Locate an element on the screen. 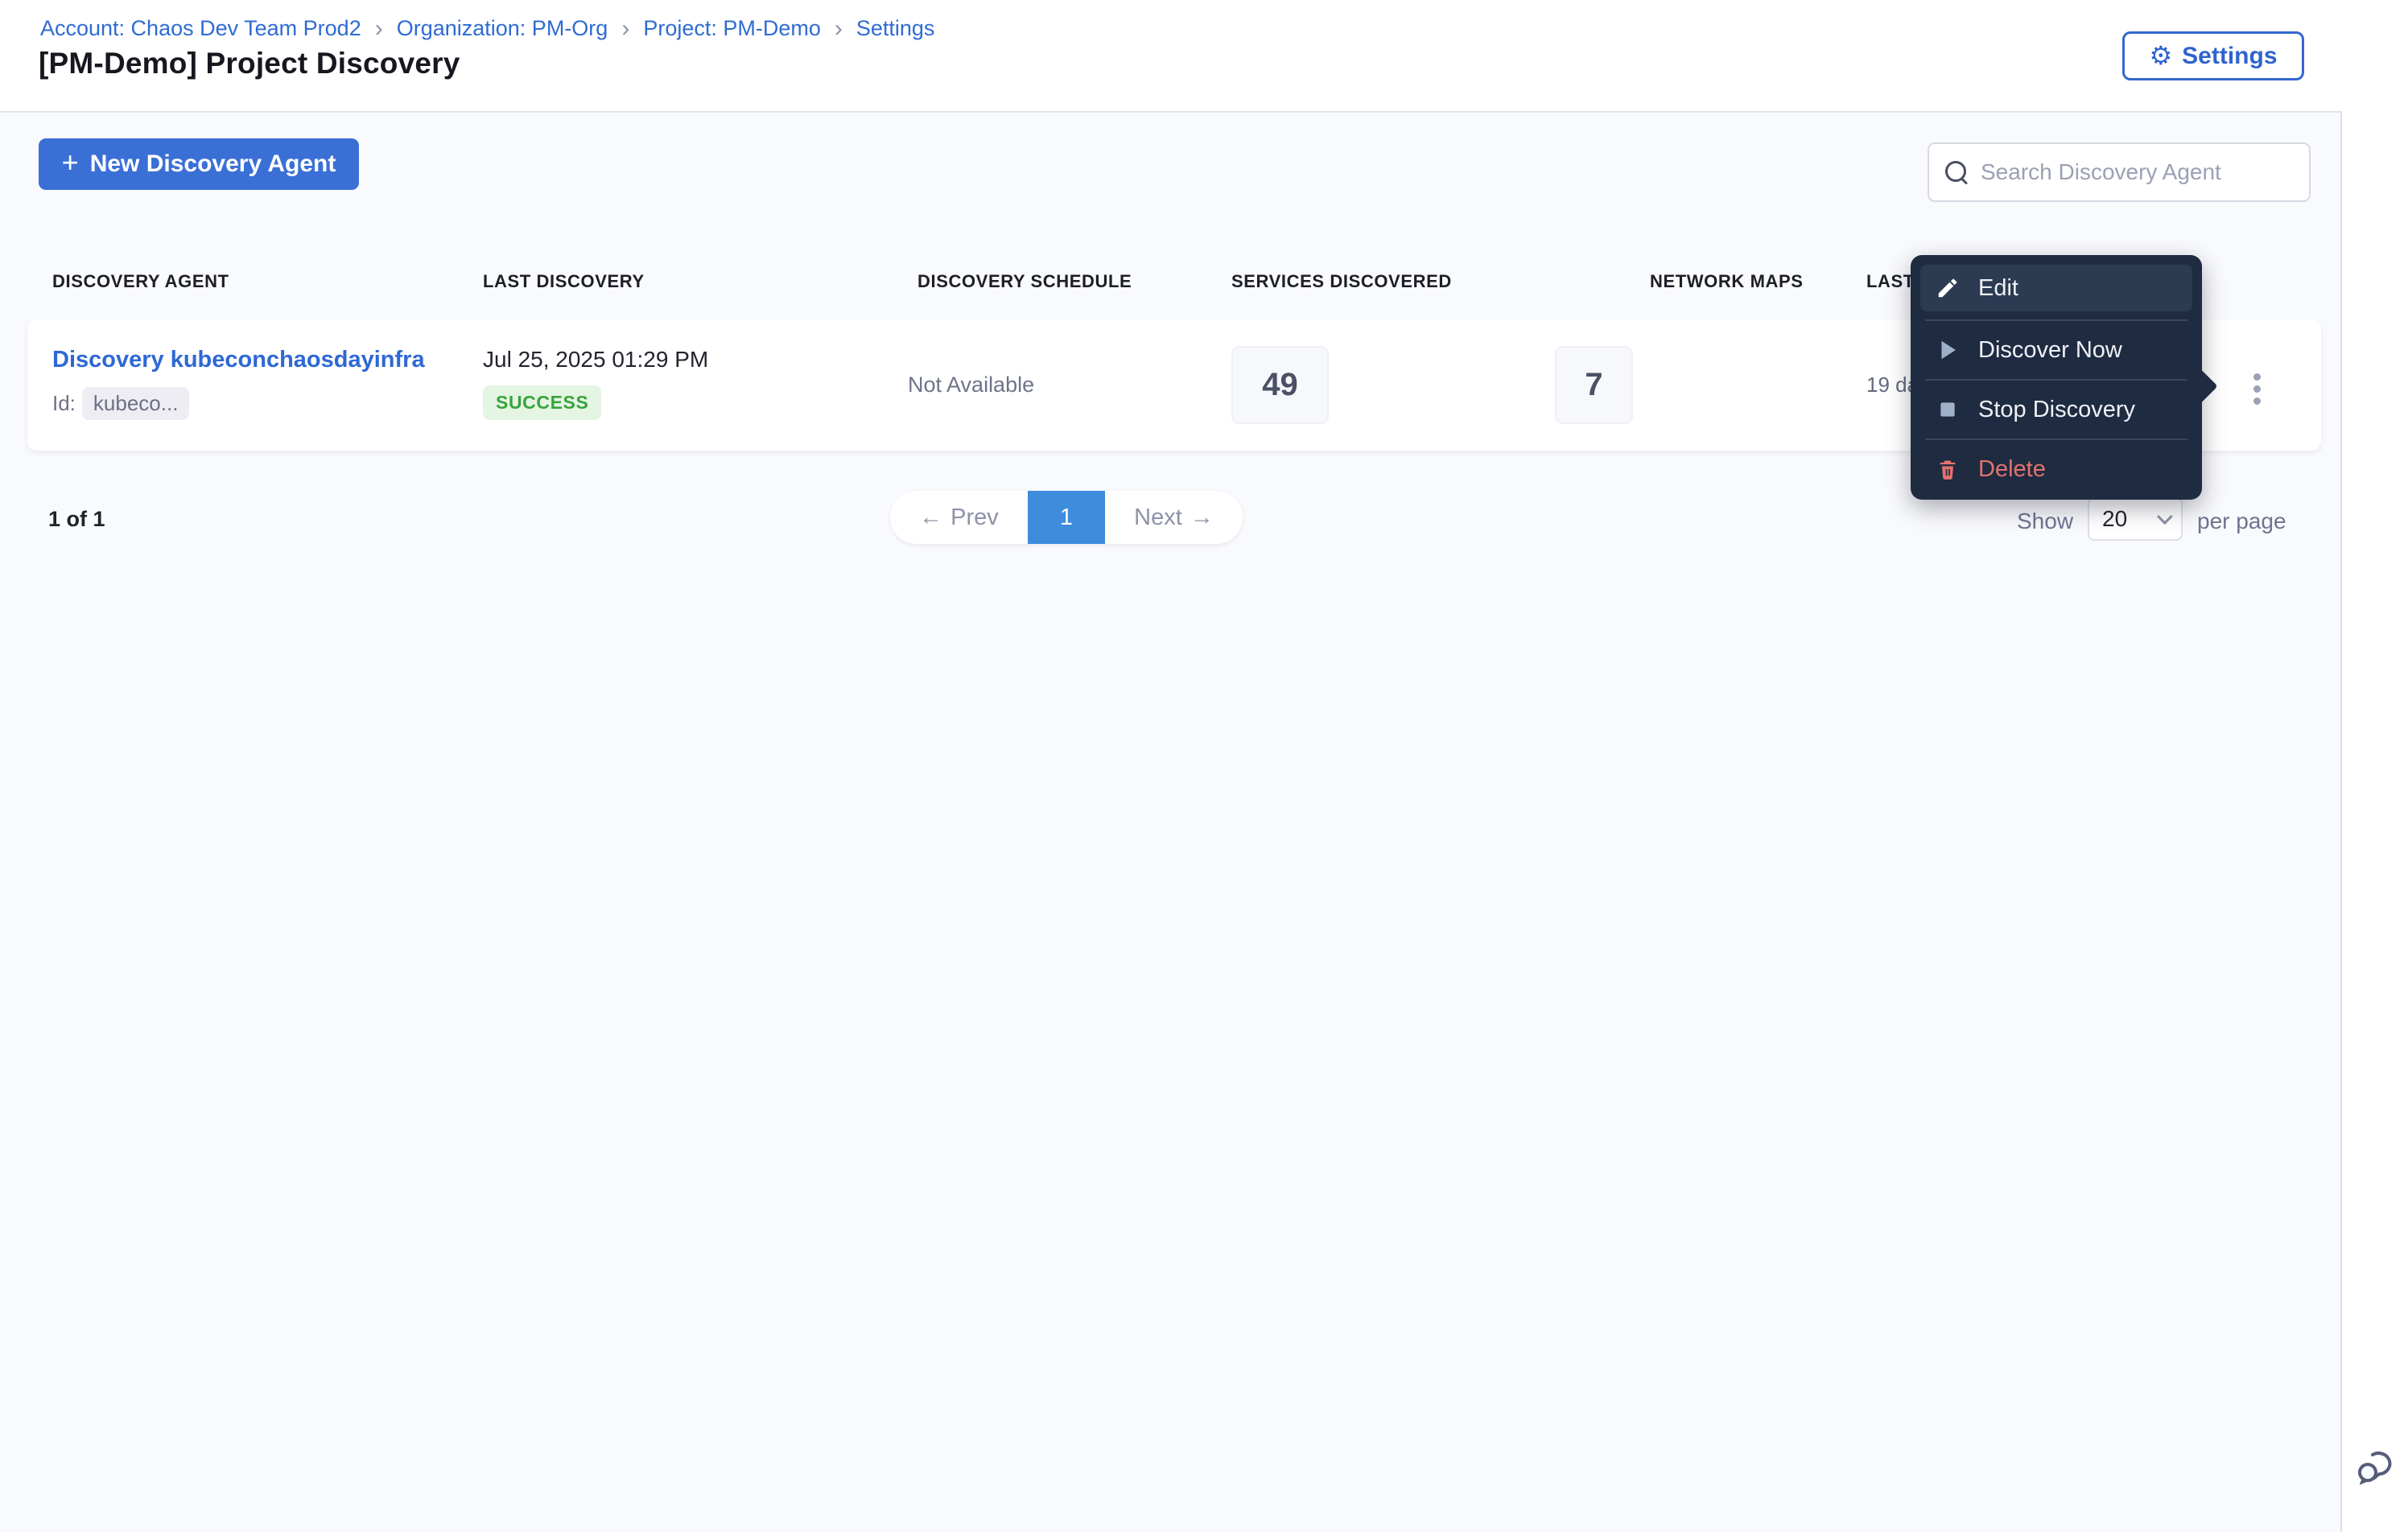 The width and height of the screenshot is (2408, 1532). new-discovery-agent-button: + New Discovery Agent is located at coordinates (199, 164).